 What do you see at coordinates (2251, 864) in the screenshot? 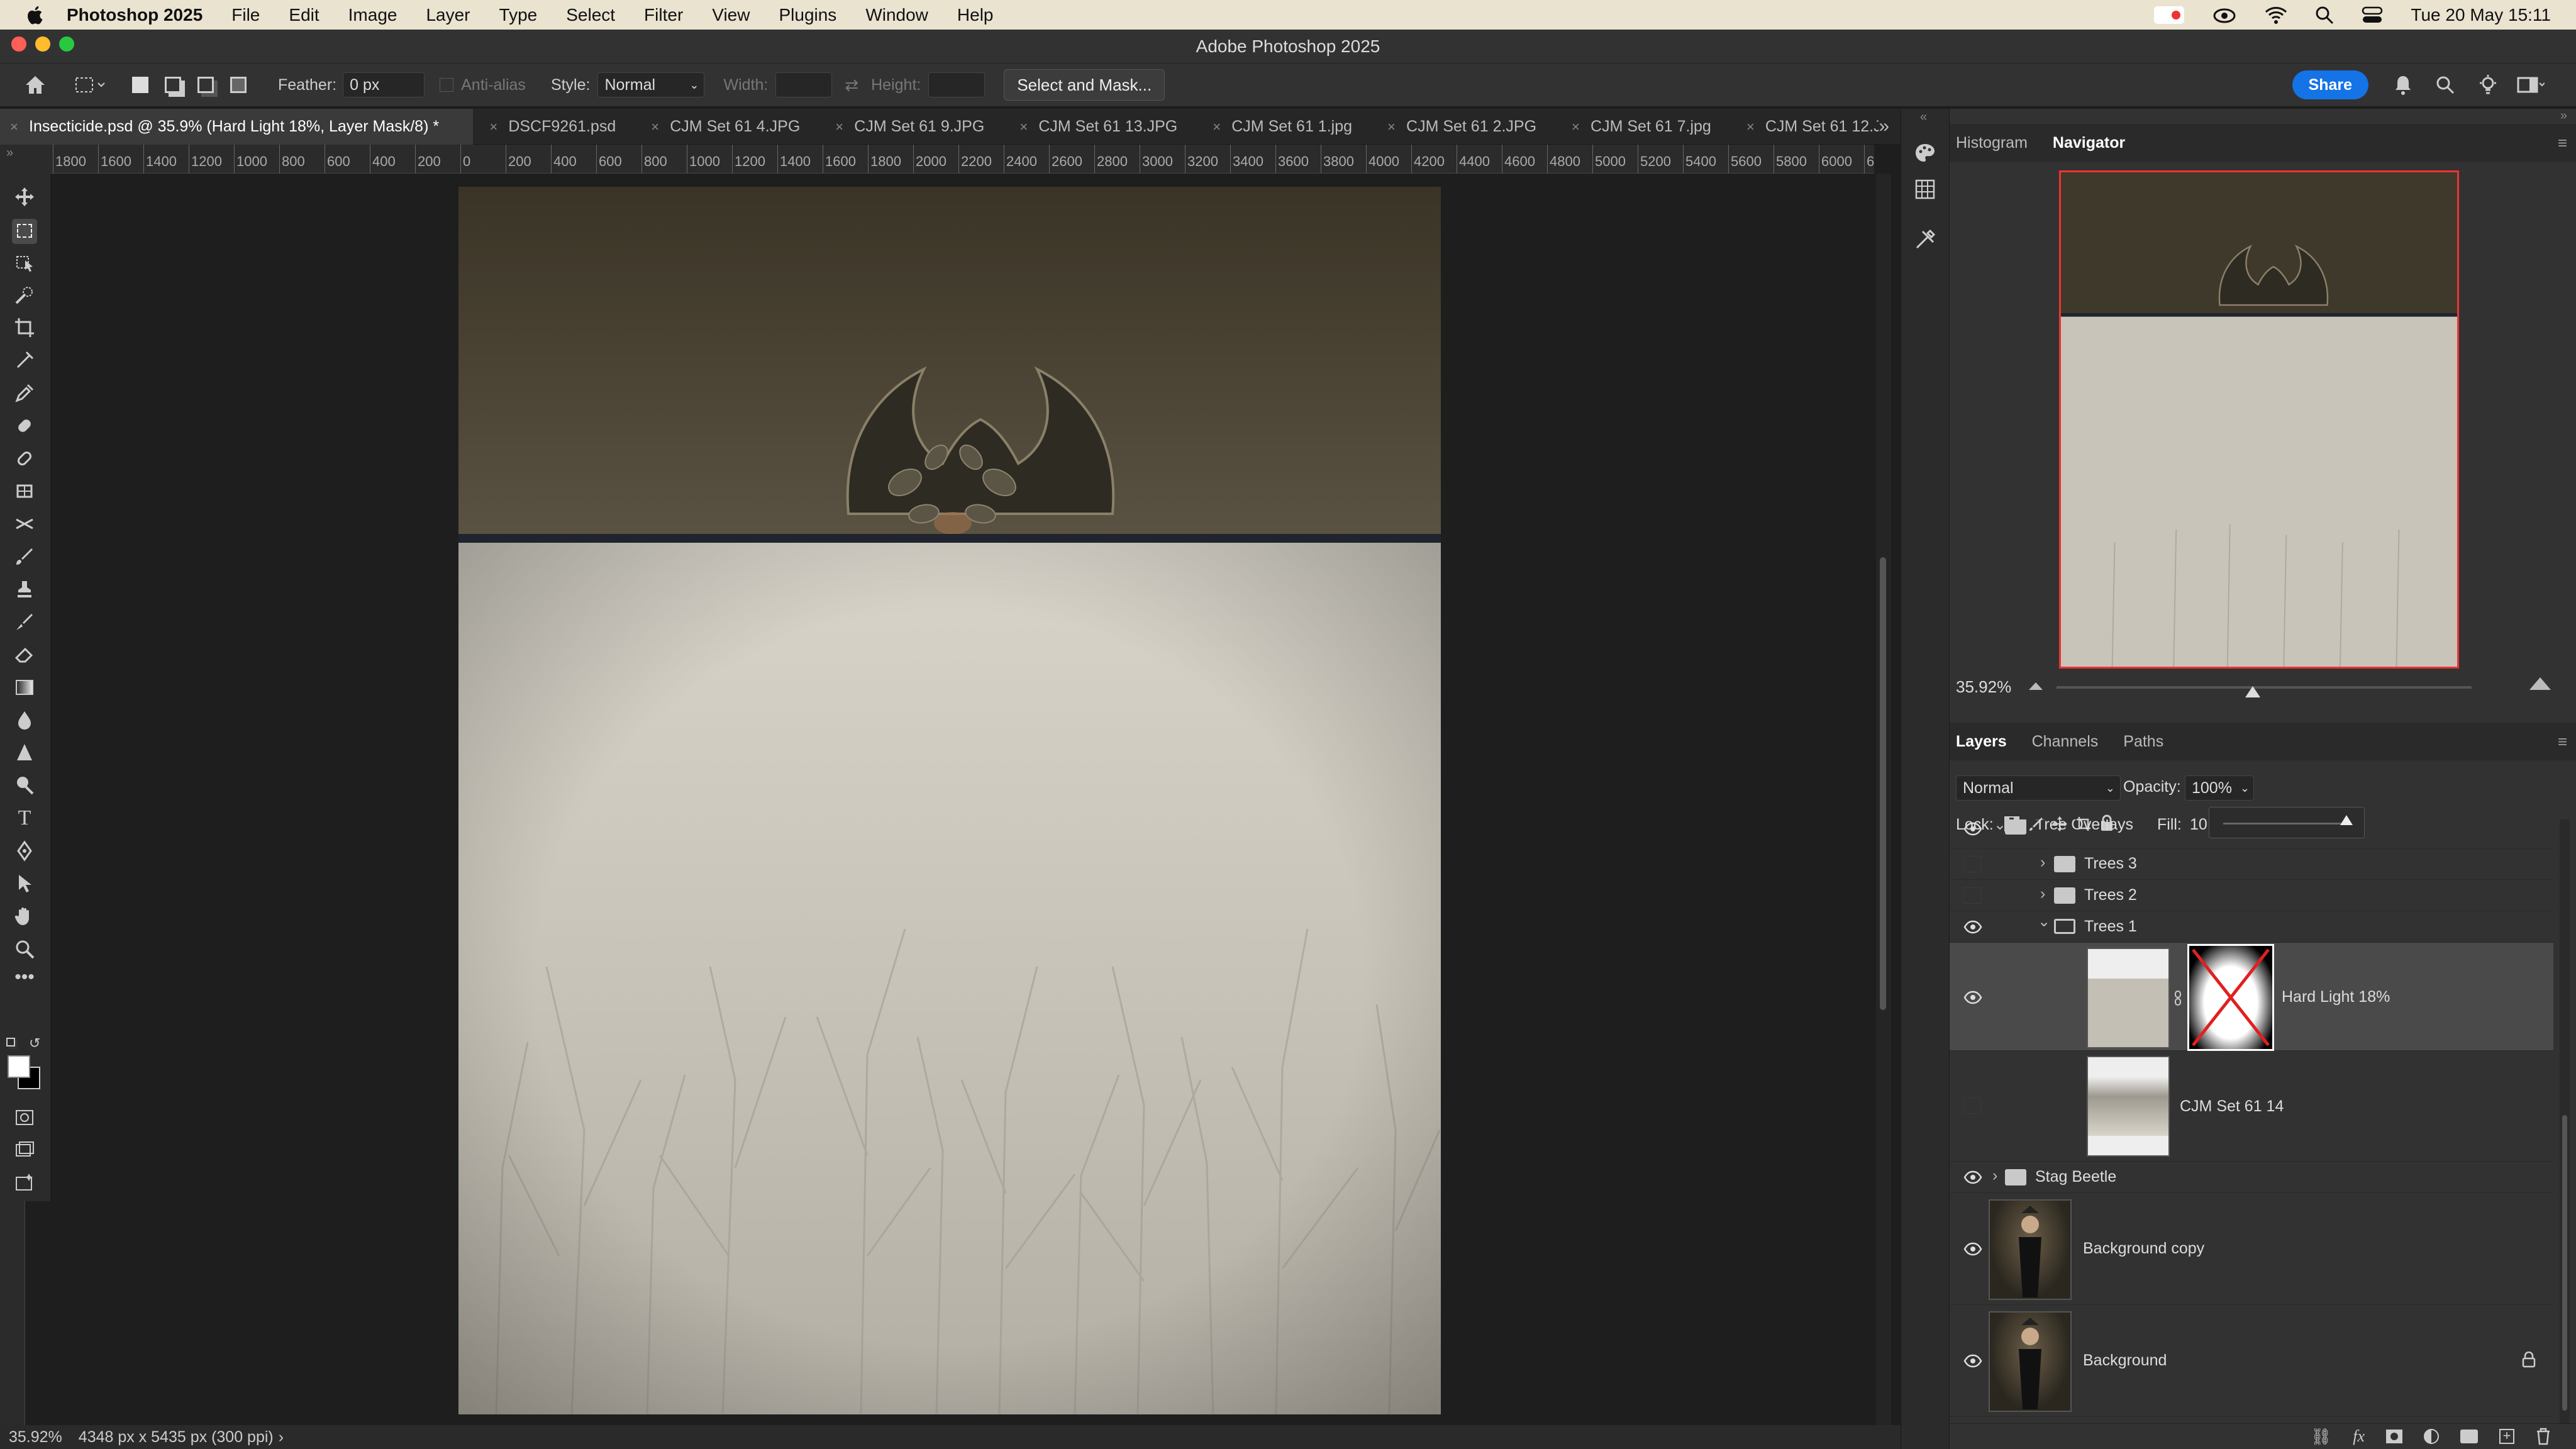
I see `layer-trees3: › Trees 3` at bounding box center [2251, 864].